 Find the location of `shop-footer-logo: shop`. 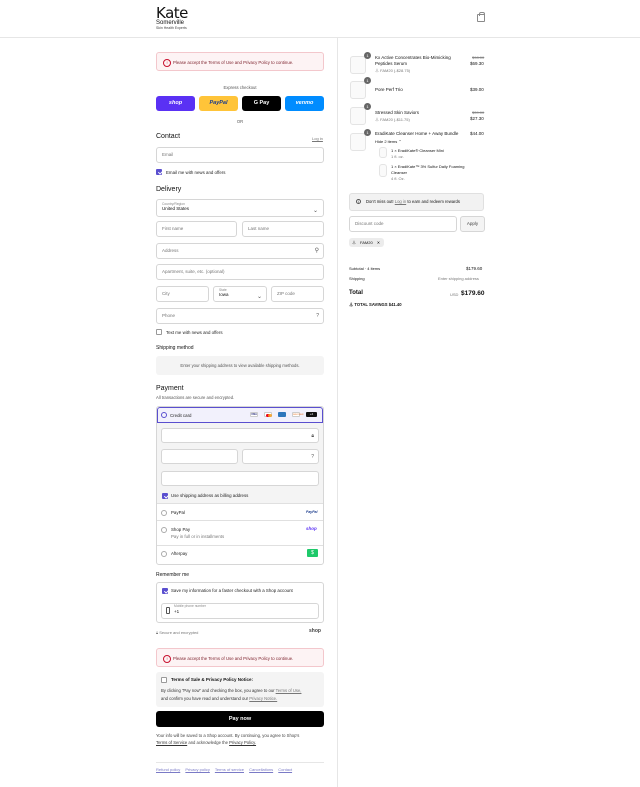

shop-footer-logo: shop is located at coordinates (315, 631).